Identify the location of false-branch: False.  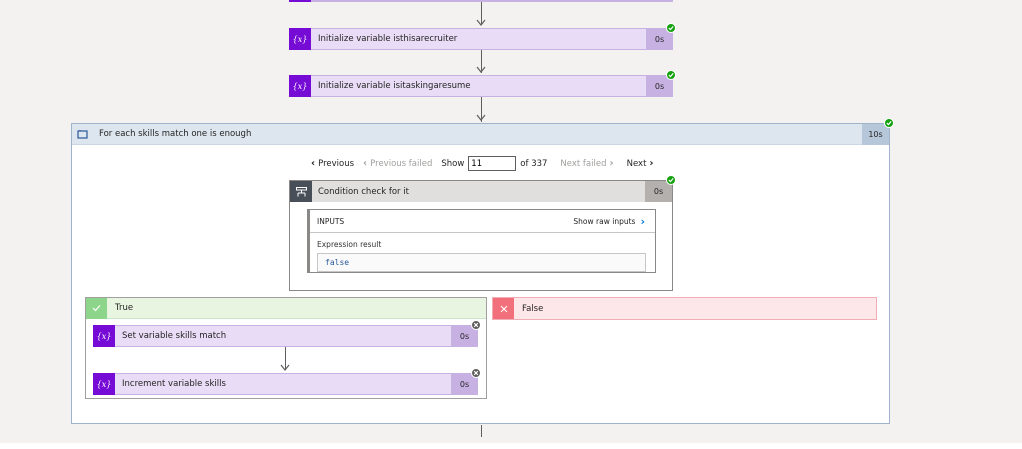
(684, 308).